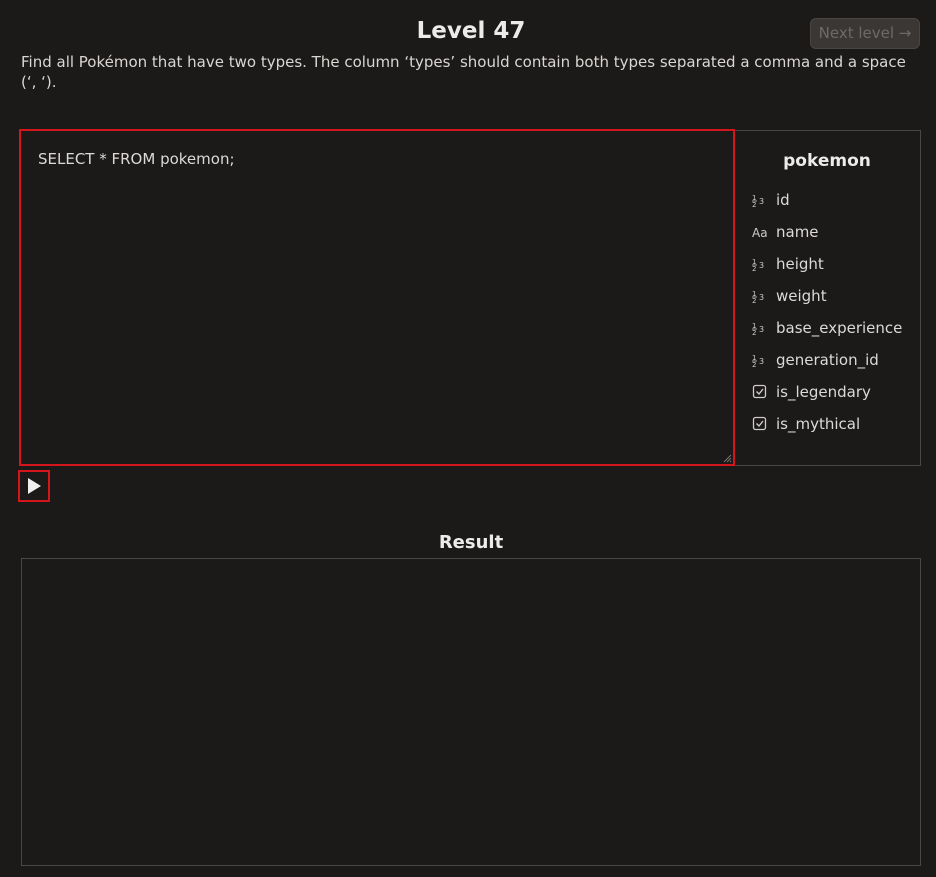 Image resolution: width=936 pixels, height=877 pixels. I want to click on result-heading: Result, so click(471, 542).